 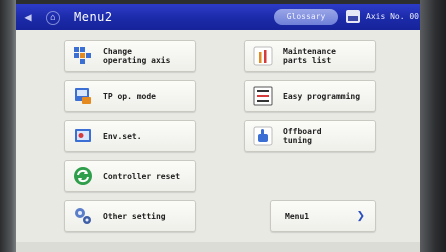 What do you see at coordinates (83, 135) in the screenshot?
I see `settings-panel-icon` at bounding box center [83, 135].